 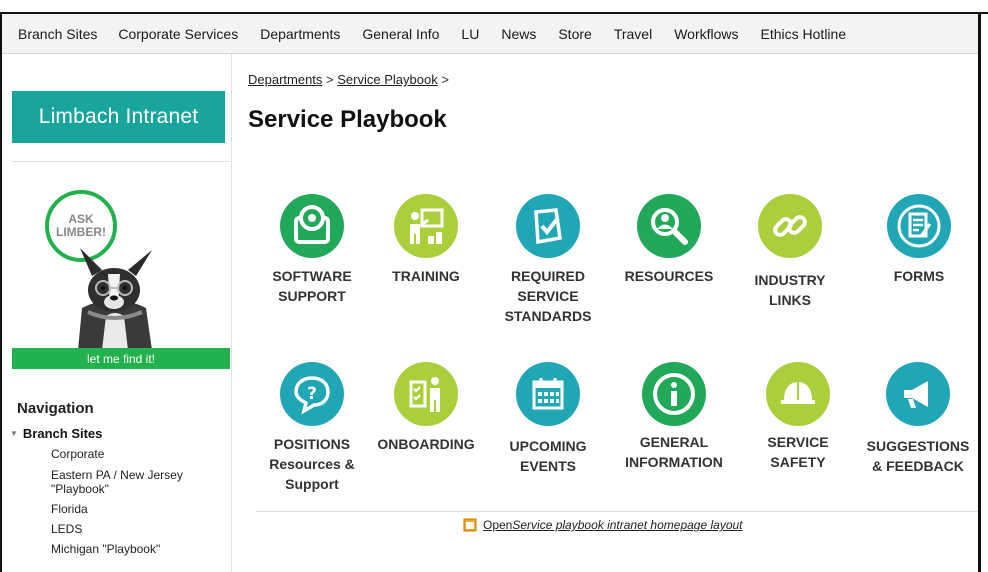 What do you see at coordinates (918, 456) in the screenshot?
I see `tile-label: SUGGESTIONS & FEEDBACK` at bounding box center [918, 456].